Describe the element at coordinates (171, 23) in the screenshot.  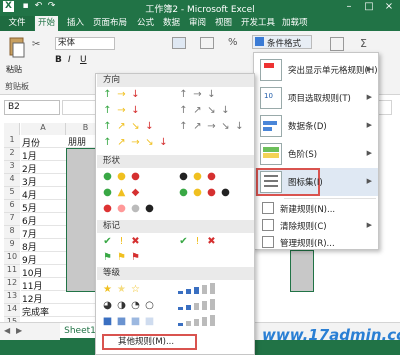
I see `tab-data: 数据` at that location.